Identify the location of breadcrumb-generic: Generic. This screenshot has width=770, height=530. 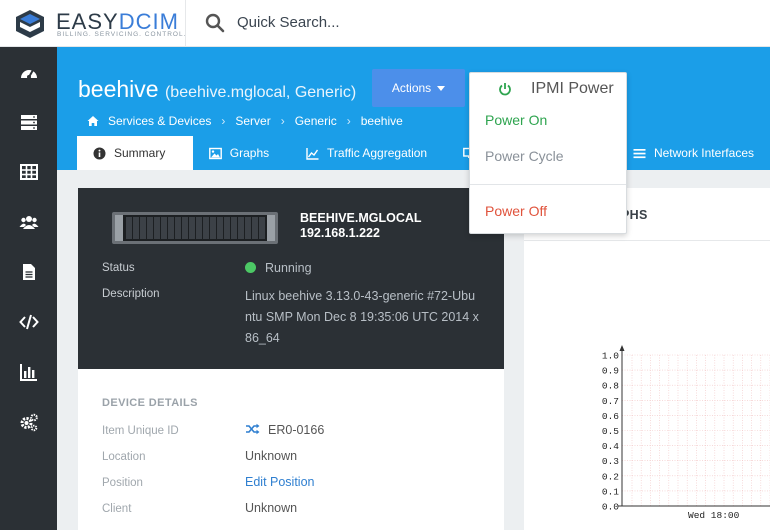
(316, 121).